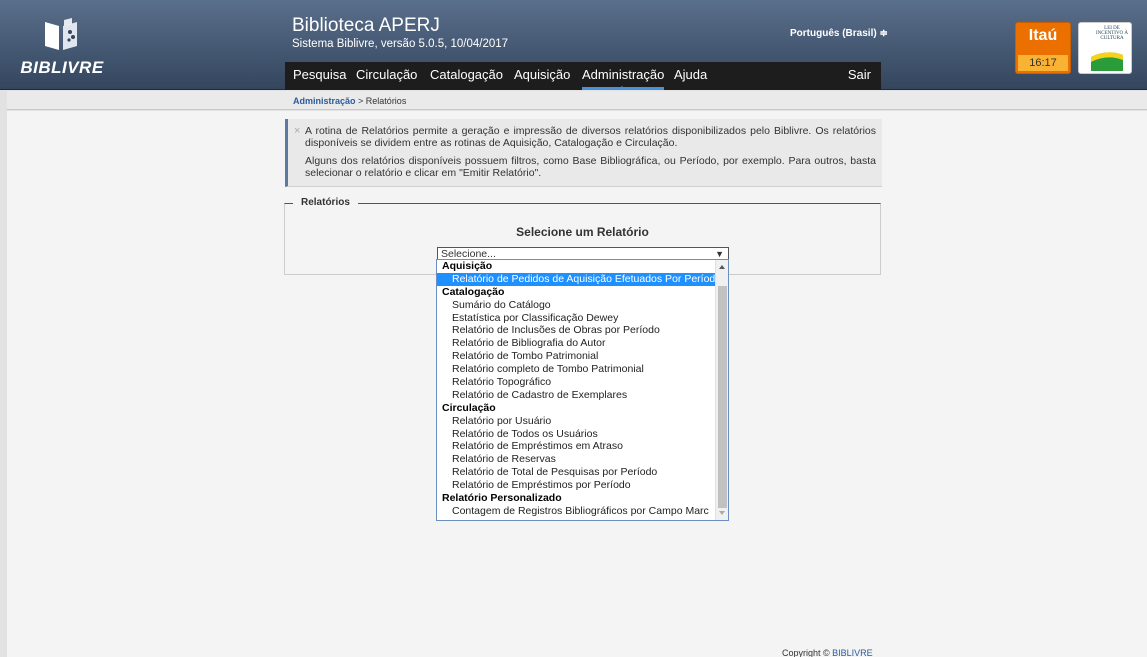  What do you see at coordinates (582, 446) in the screenshot?
I see `report-option: Relatório de Empréstimos em Atraso` at bounding box center [582, 446].